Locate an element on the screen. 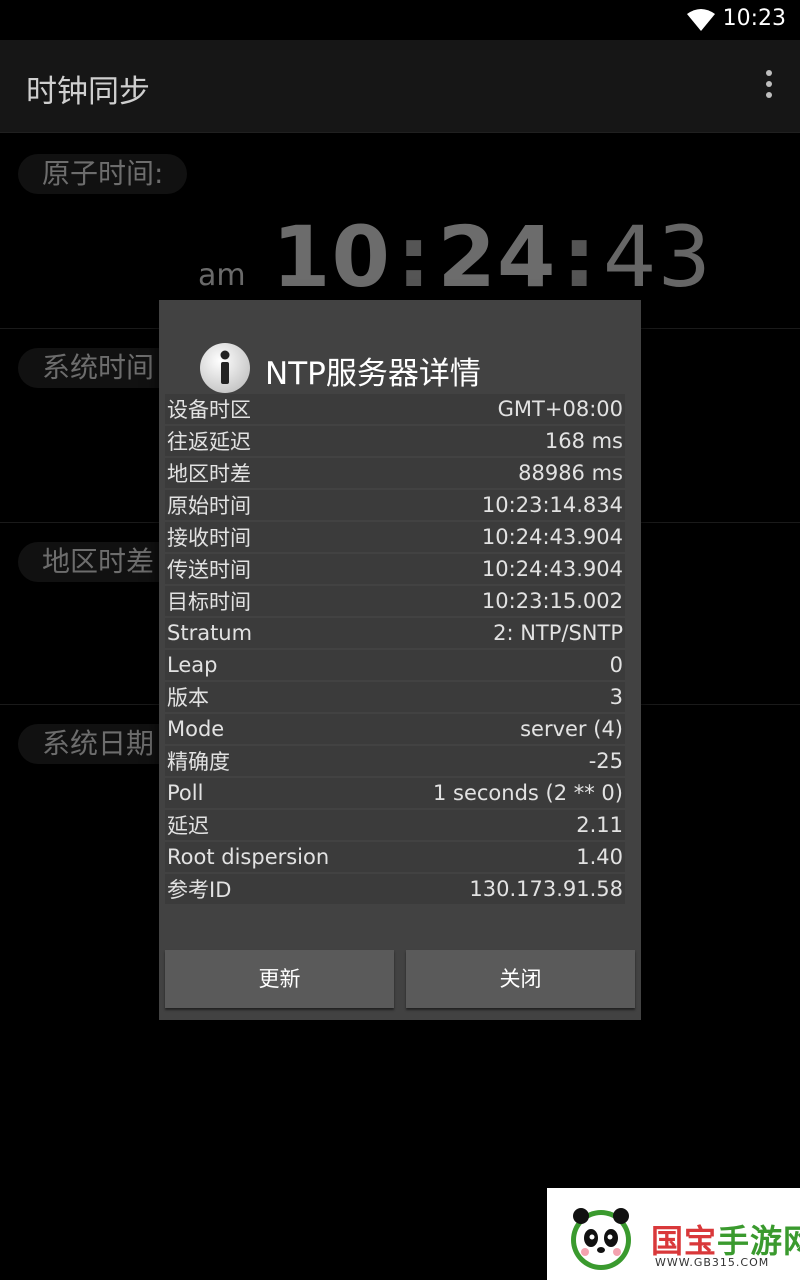 The image size is (800, 1280). detail-row-poll: Poll 1 seconds (2 ** 0) is located at coordinates (395, 793).